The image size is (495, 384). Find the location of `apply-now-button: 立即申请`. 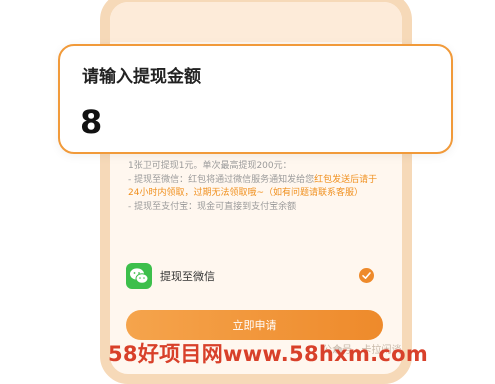

apply-now-button: 立即申请 is located at coordinates (254, 325).